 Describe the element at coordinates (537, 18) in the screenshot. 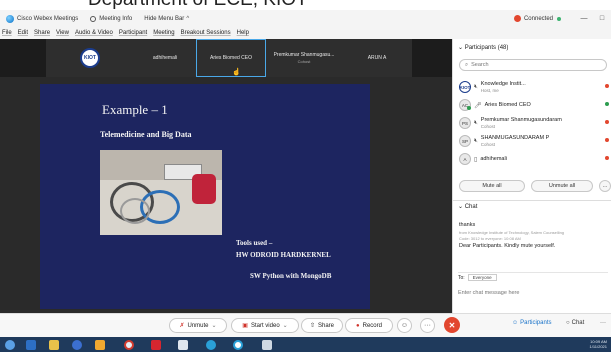

I see `connection-status: Connected` at that location.